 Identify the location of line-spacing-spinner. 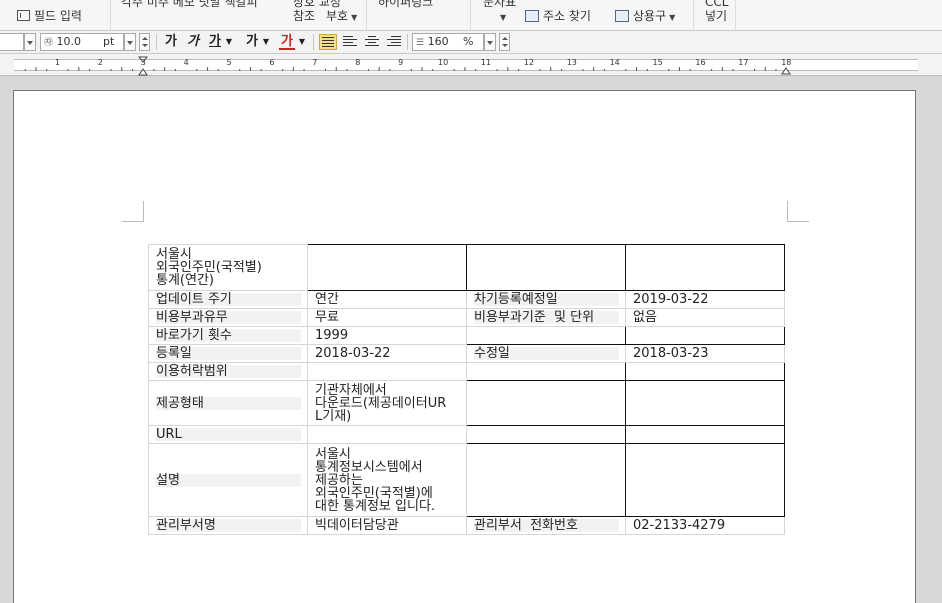
(504, 42).